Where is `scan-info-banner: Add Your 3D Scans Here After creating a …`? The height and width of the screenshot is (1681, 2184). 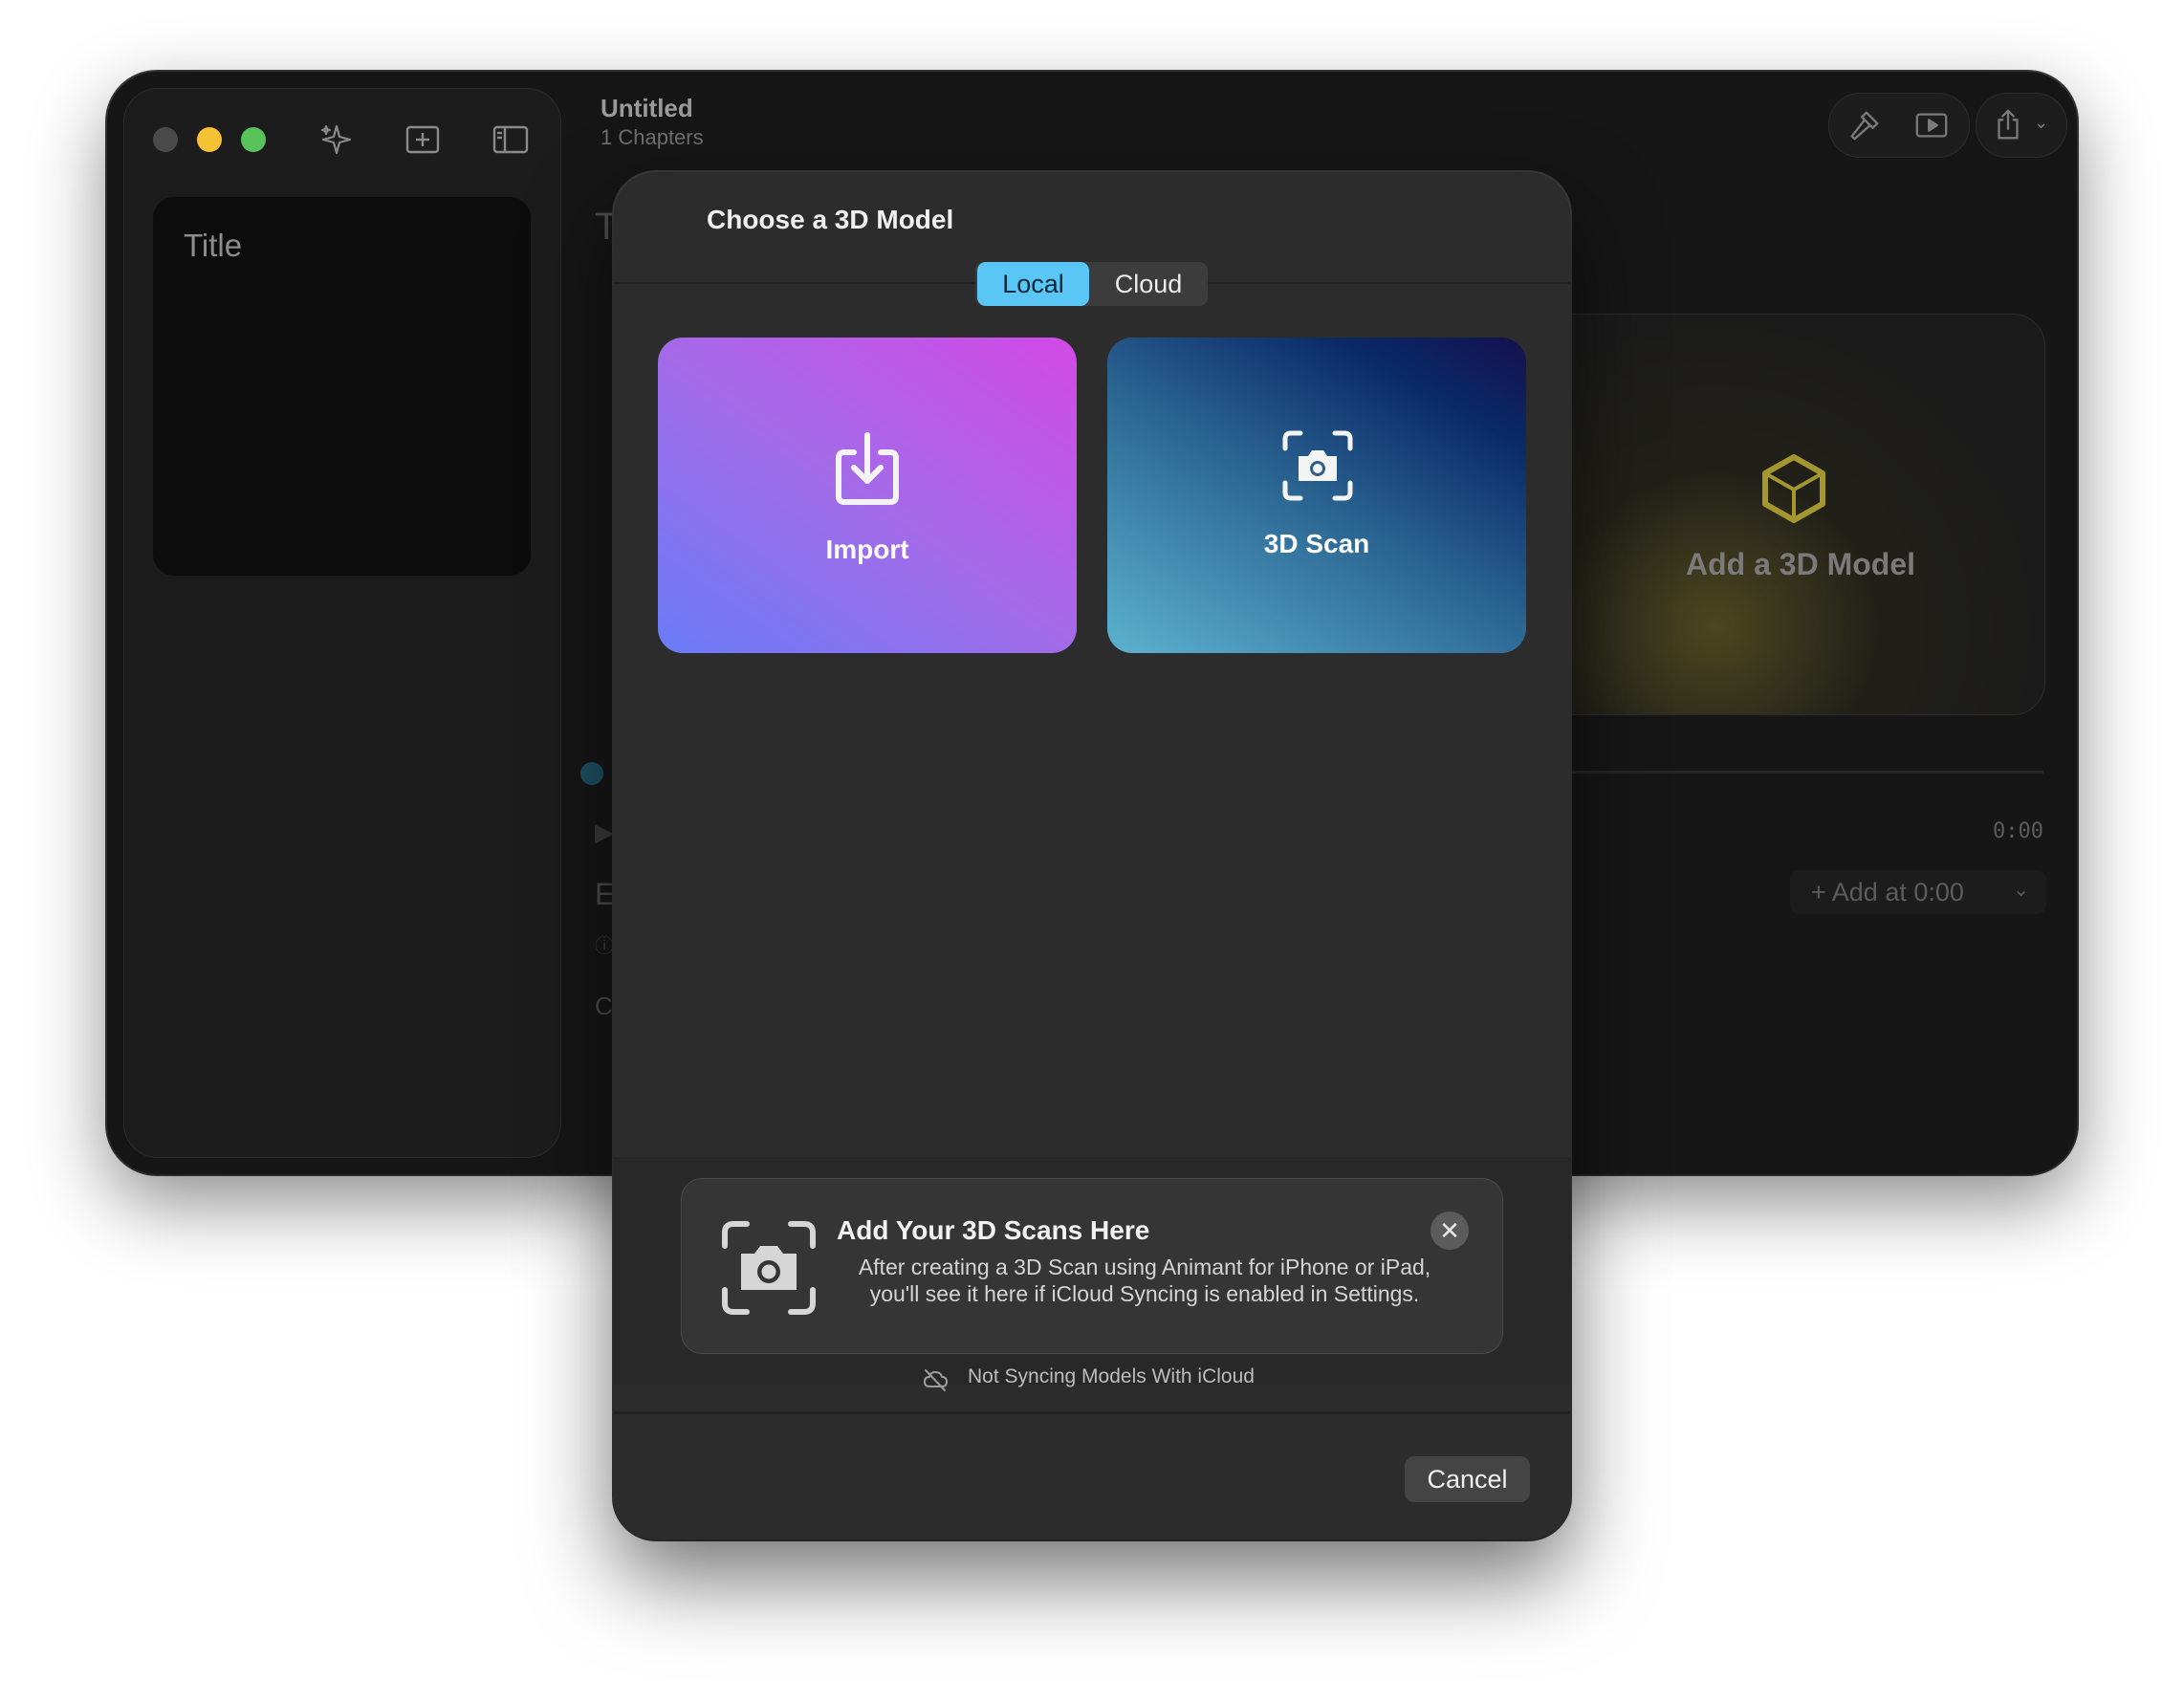
scan-info-banner: Add Your 3D Scans Here After creating a … is located at coordinates (1092, 1266).